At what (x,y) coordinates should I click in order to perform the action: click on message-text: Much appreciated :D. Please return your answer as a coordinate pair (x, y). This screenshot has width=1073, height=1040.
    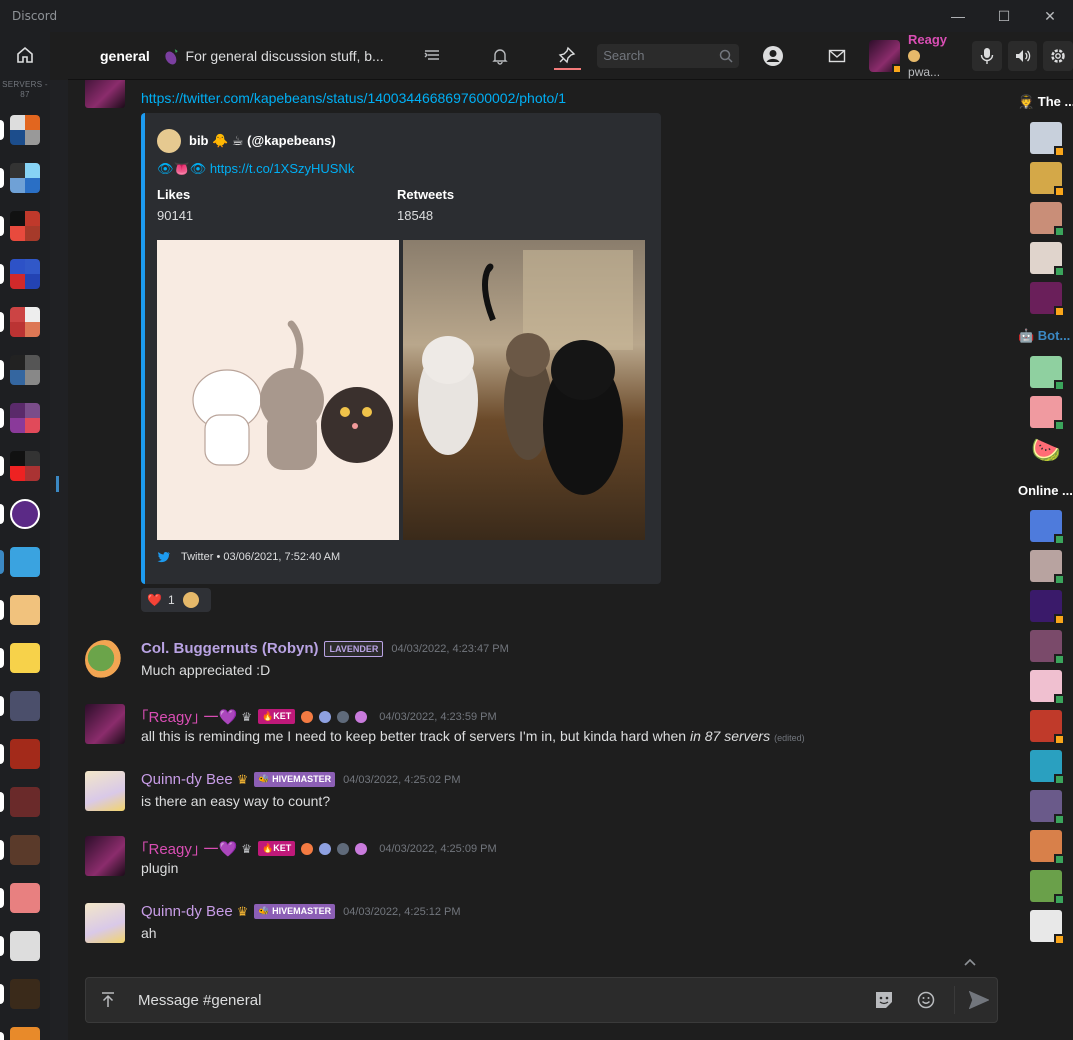
    Looking at the image, I should click on (206, 670).